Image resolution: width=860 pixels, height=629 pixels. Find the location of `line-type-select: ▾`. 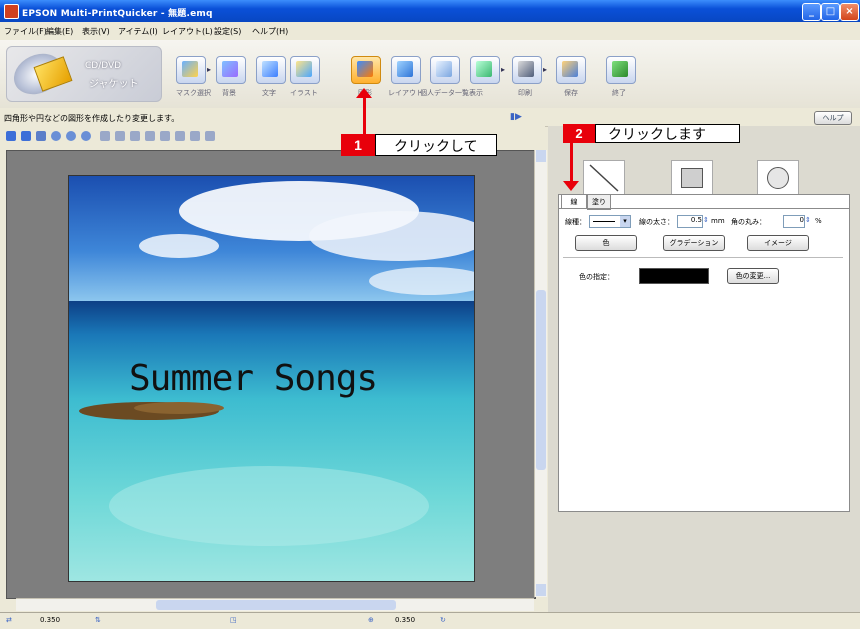

line-type-select: ▾ is located at coordinates (610, 221).